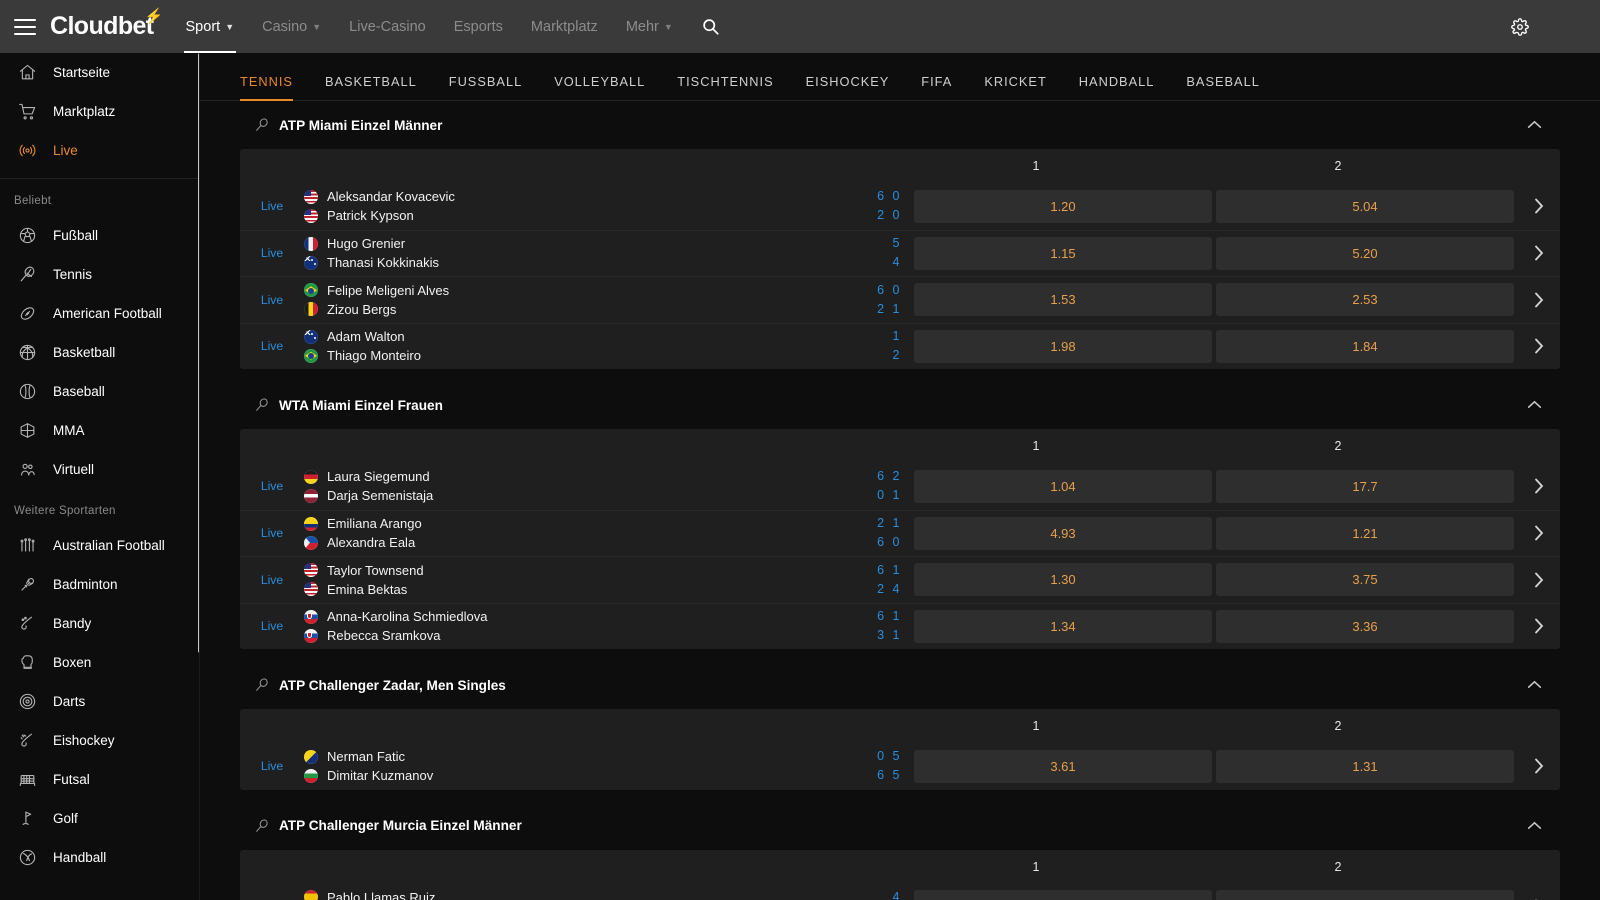 This screenshot has height=900, width=1600. What do you see at coordinates (311, 635) in the screenshot?
I see `flag-sk-icon` at bounding box center [311, 635].